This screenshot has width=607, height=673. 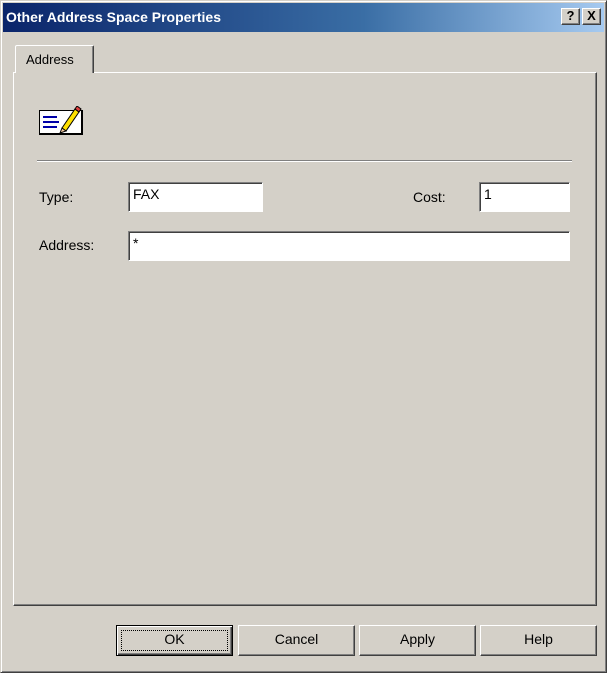 What do you see at coordinates (114, 17) in the screenshot?
I see `window-title: Other Address Space Properties` at bounding box center [114, 17].